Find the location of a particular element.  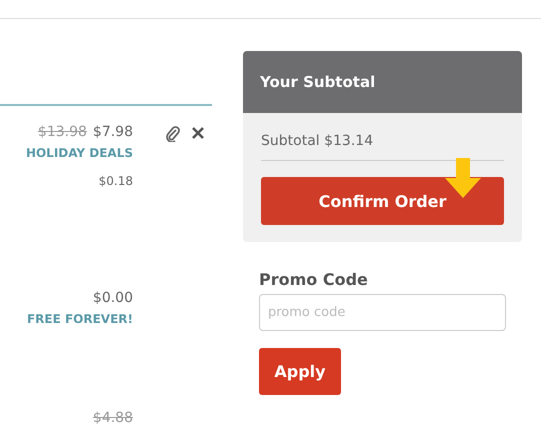

promo-label: Promo Code is located at coordinates (314, 279).